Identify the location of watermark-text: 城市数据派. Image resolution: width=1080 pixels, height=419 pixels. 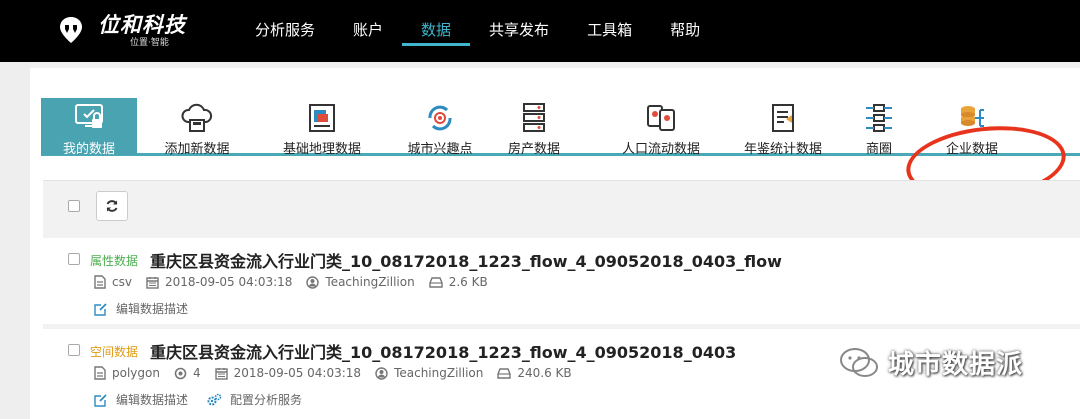
(956, 365).